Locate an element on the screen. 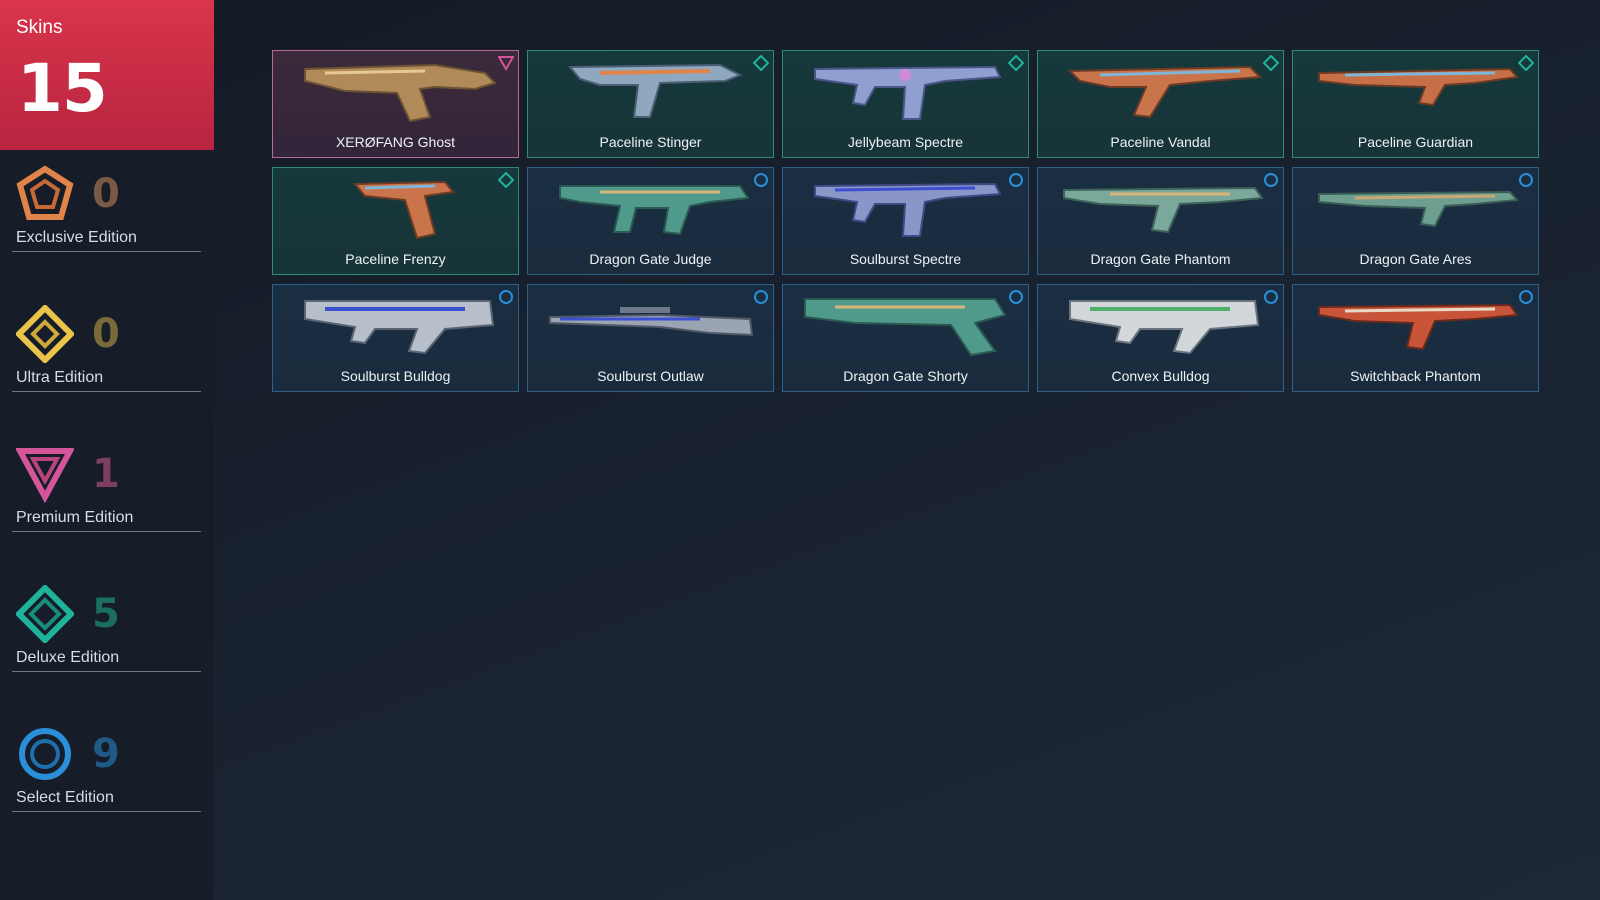 Image resolution: width=1600 pixels, height=900 pixels. skin-card: XERØFANG Ghost is located at coordinates (395, 104).